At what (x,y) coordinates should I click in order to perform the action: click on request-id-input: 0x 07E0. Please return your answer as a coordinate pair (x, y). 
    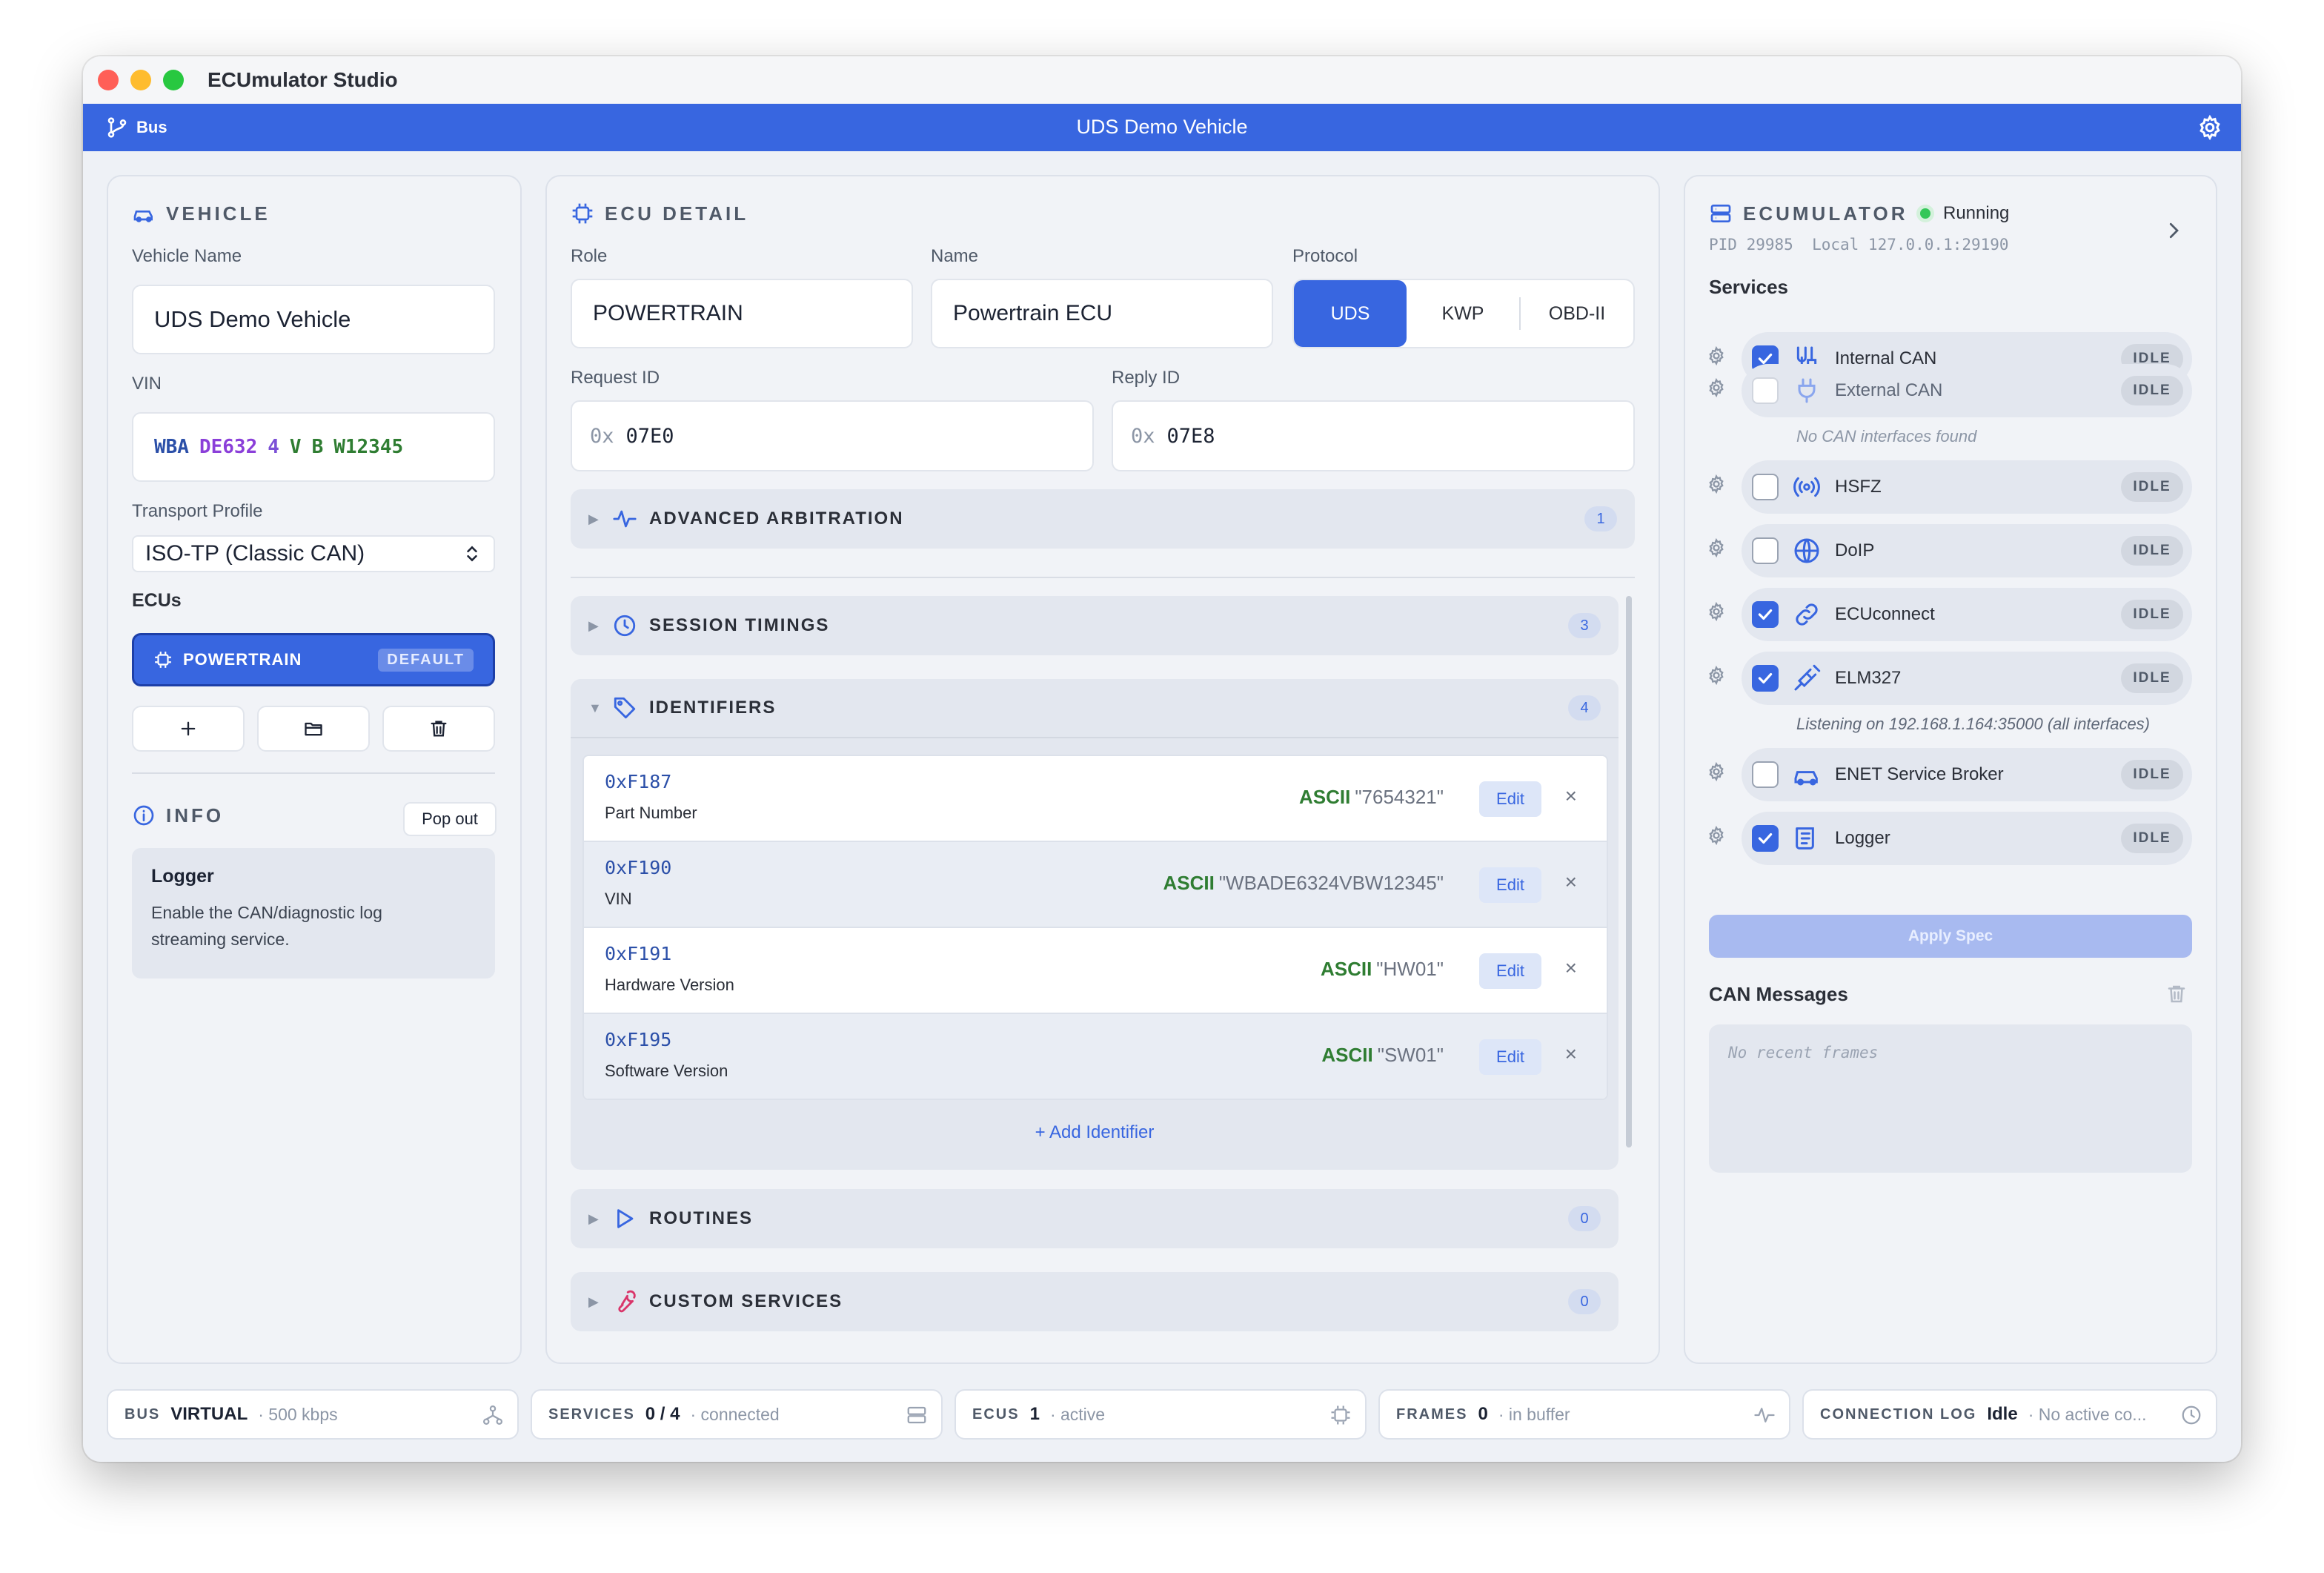
    Looking at the image, I should click on (832, 436).